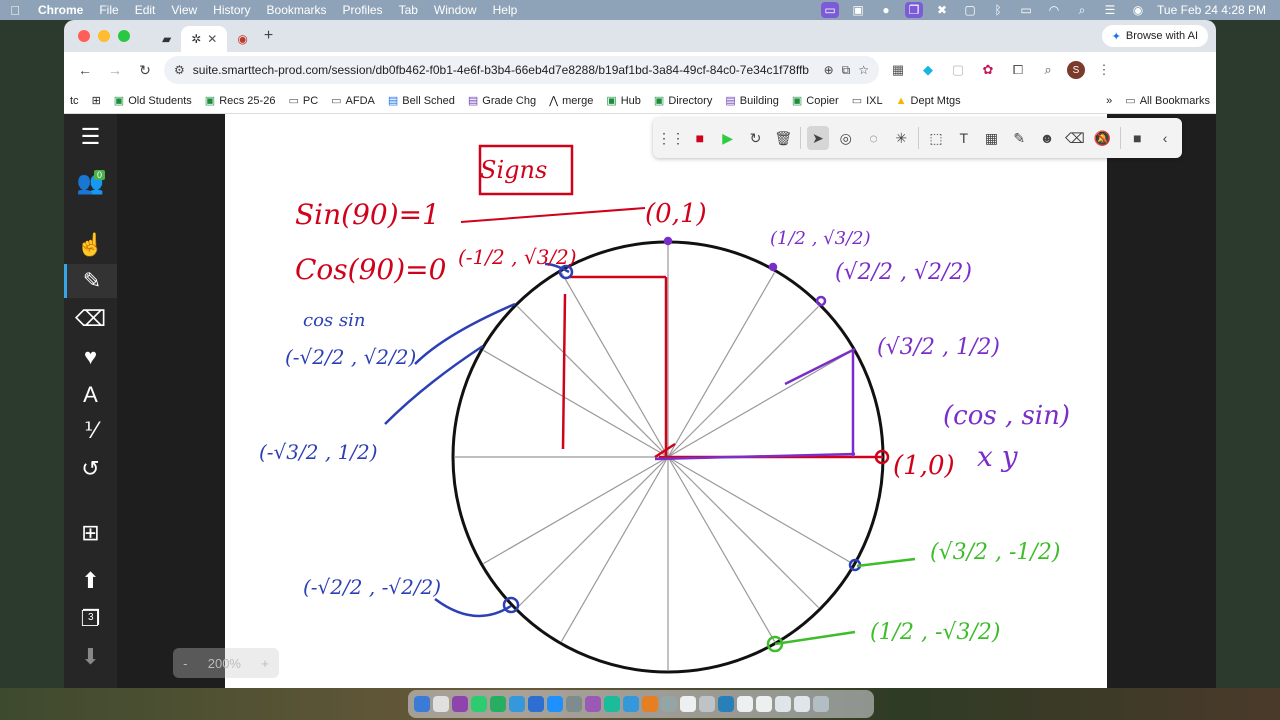  What do you see at coordinates (1137, 138) in the screenshot?
I see `camera-icon: ■` at bounding box center [1137, 138].